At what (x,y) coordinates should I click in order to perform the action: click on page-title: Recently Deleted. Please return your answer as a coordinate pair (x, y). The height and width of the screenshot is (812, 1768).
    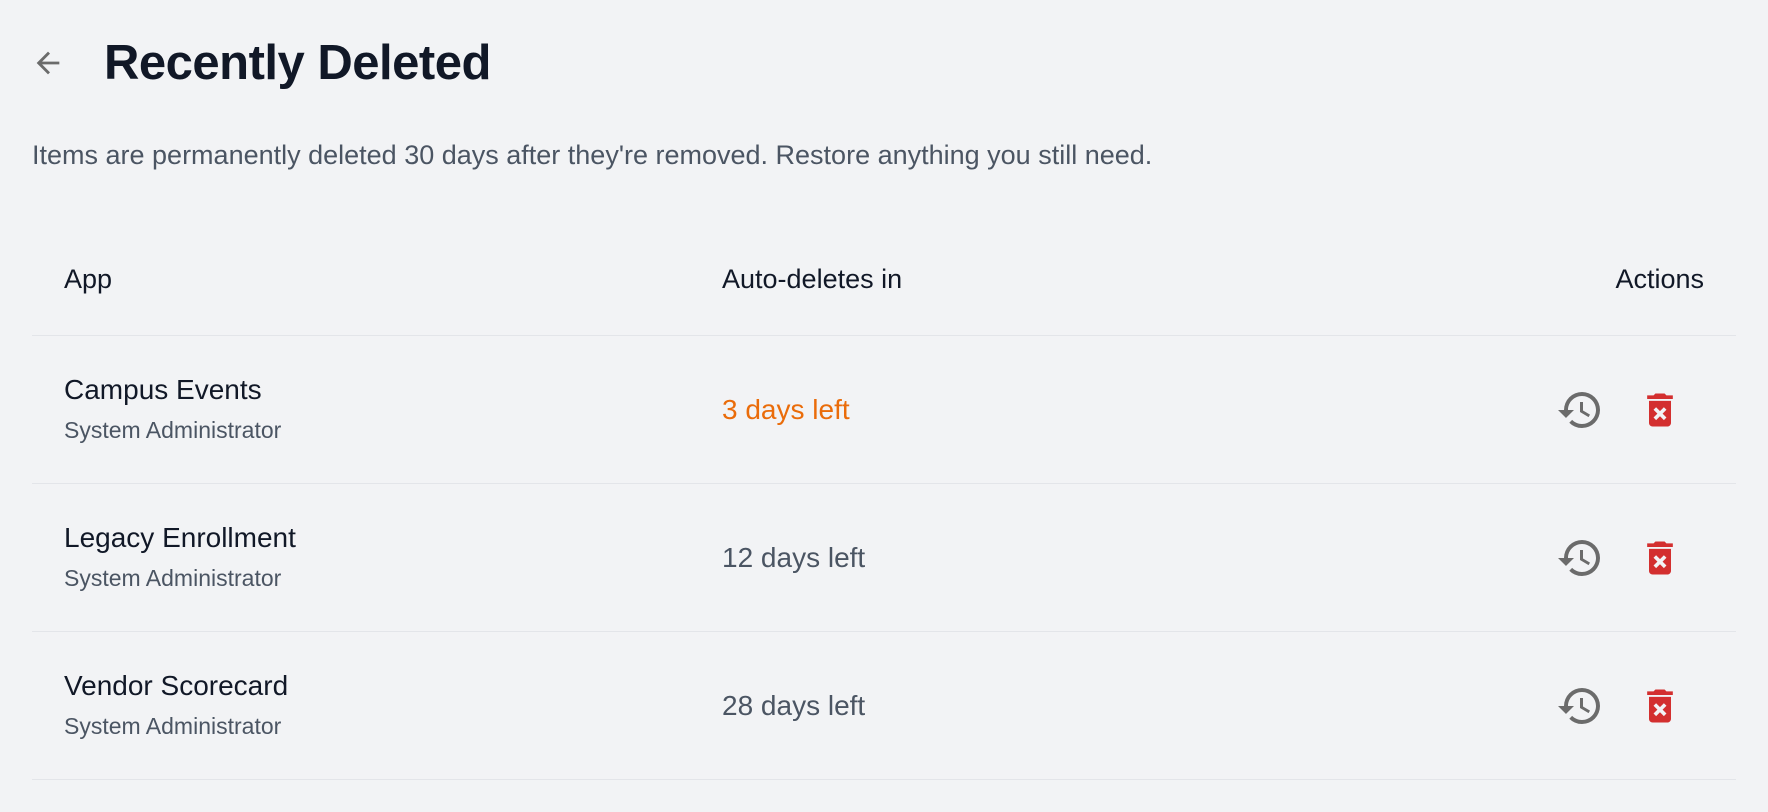
    Looking at the image, I should click on (297, 63).